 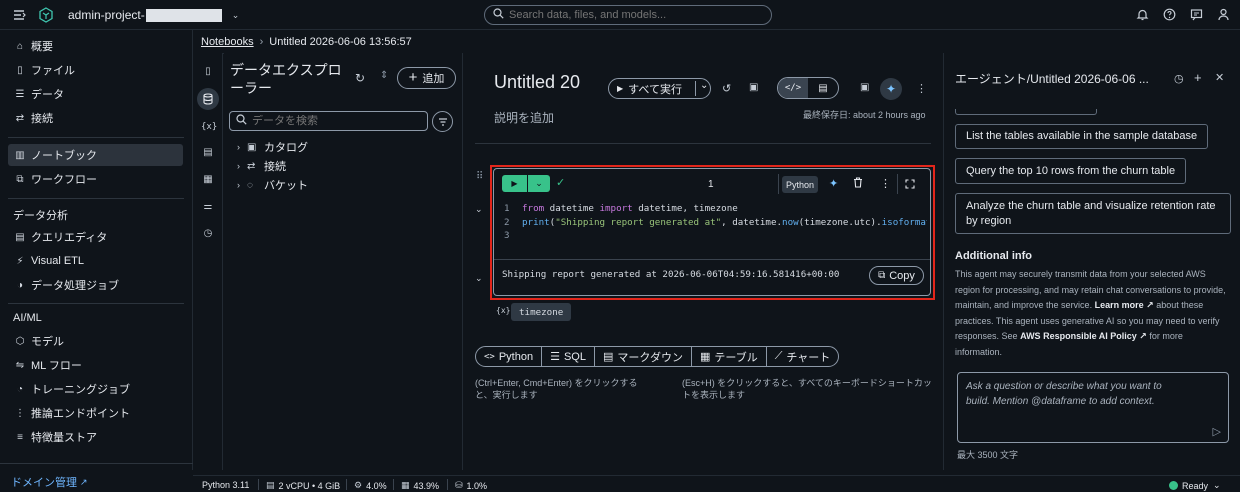 I want to click on copy-output-button: ⧉ Copy, so click(x=896, y=275).